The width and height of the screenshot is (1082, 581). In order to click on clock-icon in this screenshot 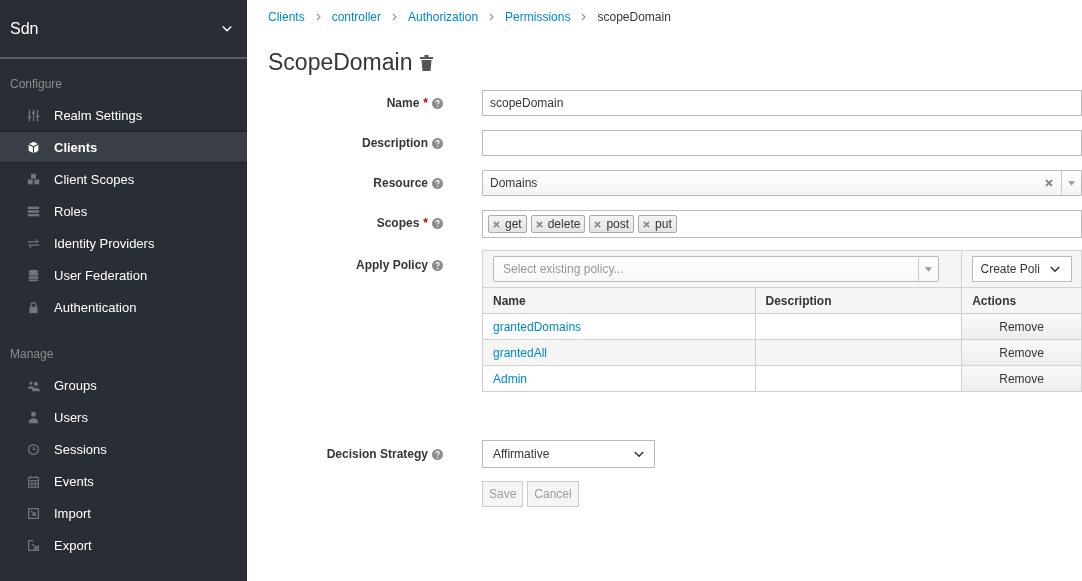, I will do `click(33, 449)`.